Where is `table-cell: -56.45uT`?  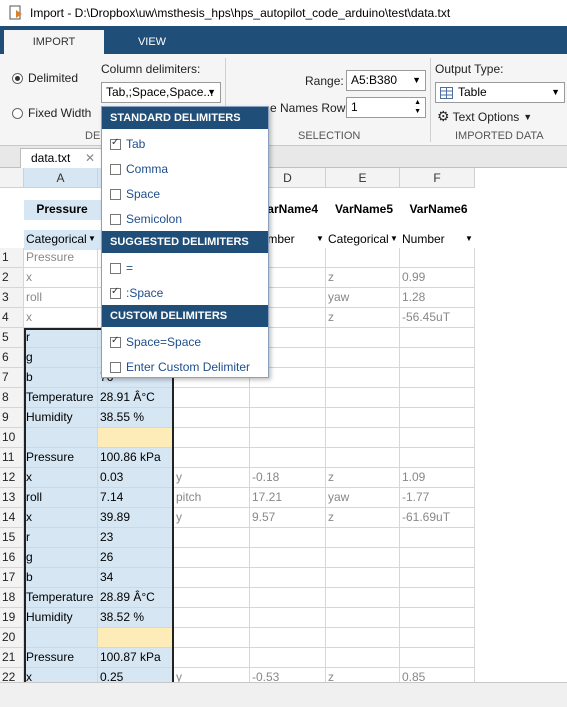 table-cell: -56.45uT is located at coordinates (437, 318).